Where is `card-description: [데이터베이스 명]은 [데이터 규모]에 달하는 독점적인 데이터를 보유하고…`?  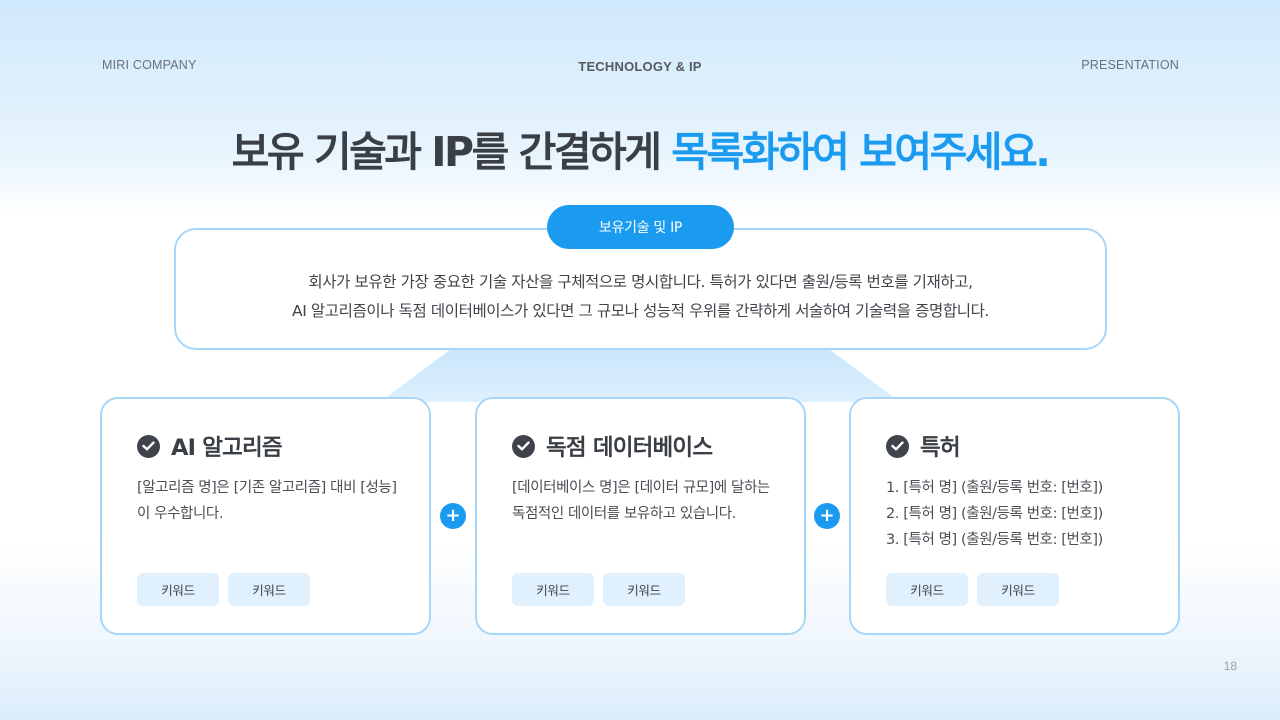
card-description: [데이터베이스 명]은 [데이터 규모]에 달하는 독점적인 데이터를 보유하고… is located at coordinates (641, 501).